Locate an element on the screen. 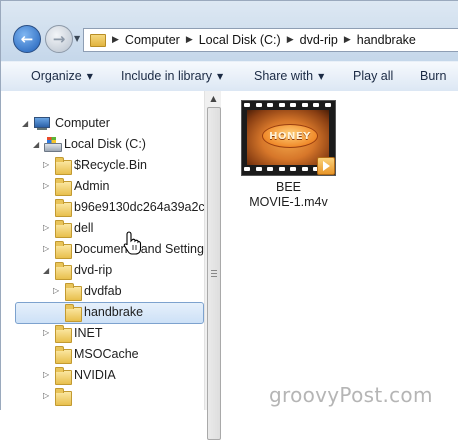 The width and height of the screenshot is (458, 440). share-with-menu: Share with ▼ is located at coordinates (289, 76).